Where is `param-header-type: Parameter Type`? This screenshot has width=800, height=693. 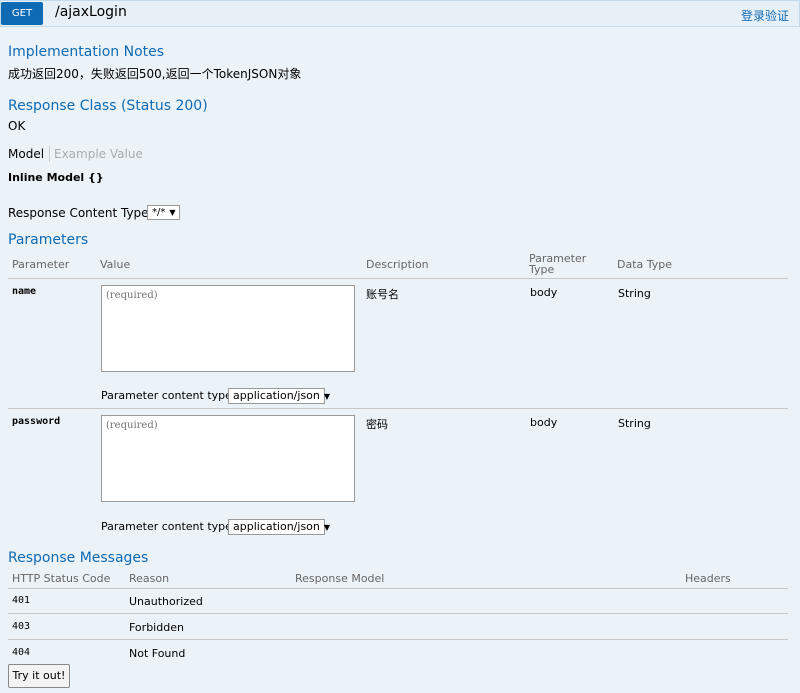 param-header-type: Parameter Type is located at coordinates (558, 264).